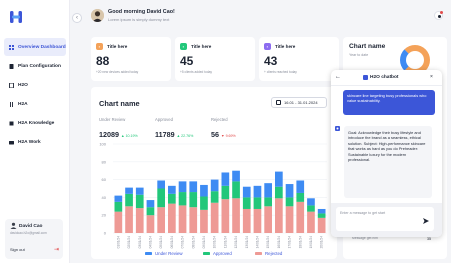 The image size is (451, 263). I want to click on greeting-subtitle: Lorem ipsum is simply dummy text, so click(139, 19).